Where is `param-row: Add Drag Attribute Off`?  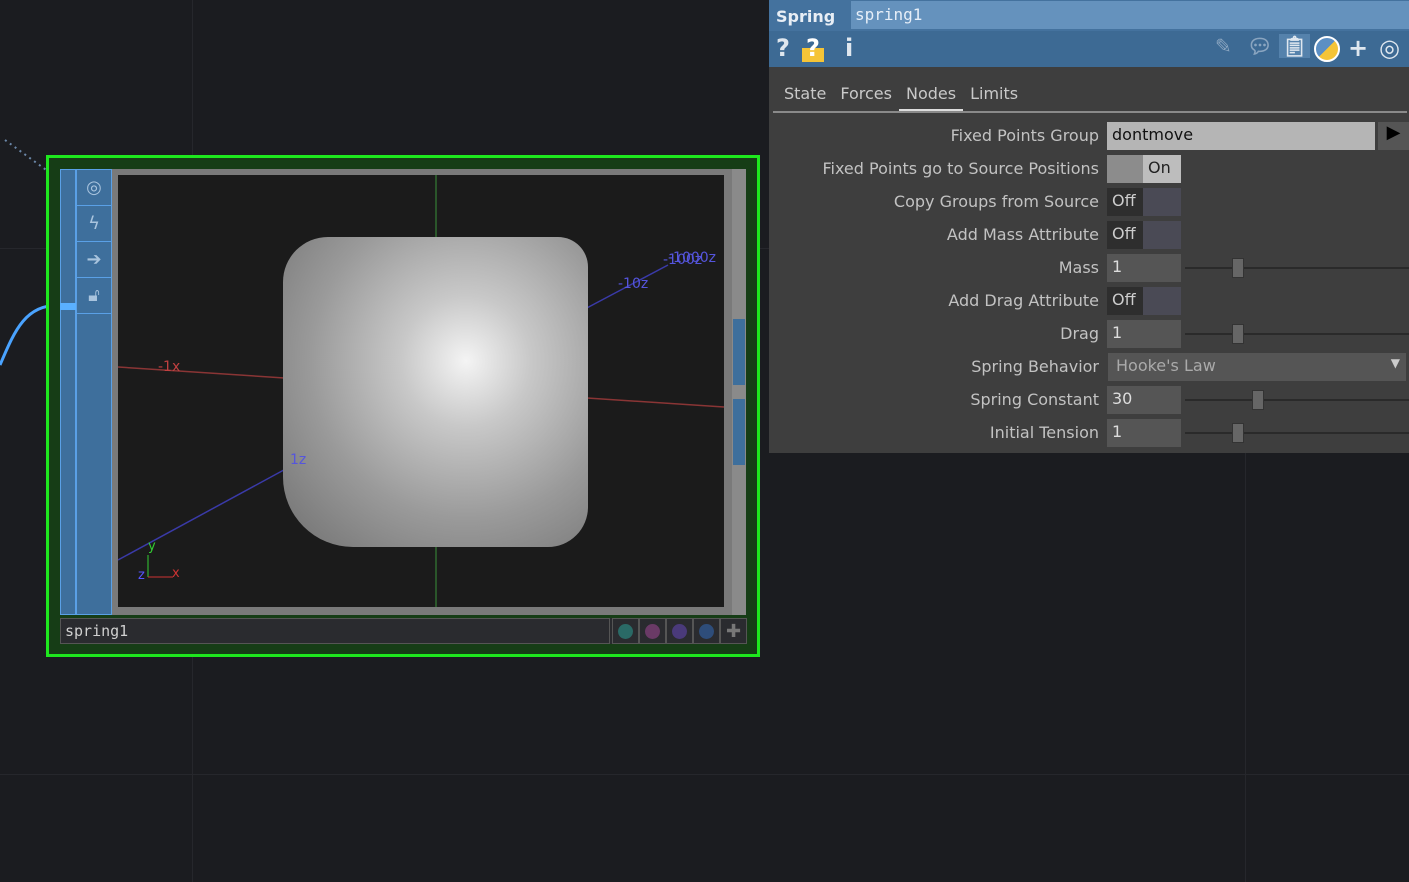 param-row: Add Drag Attribute Off is located at coordinates (1089, 301).